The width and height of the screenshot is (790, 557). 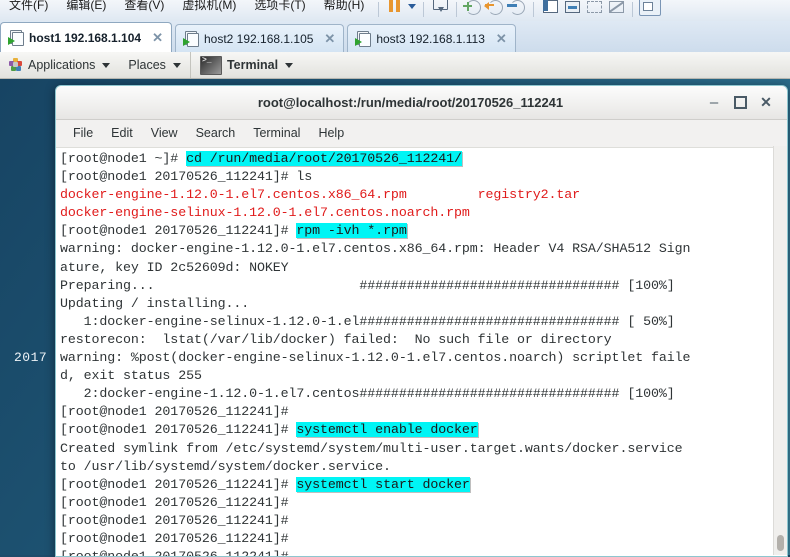 I want to click on scrollbar-thumb, so click(x=780, y=543).